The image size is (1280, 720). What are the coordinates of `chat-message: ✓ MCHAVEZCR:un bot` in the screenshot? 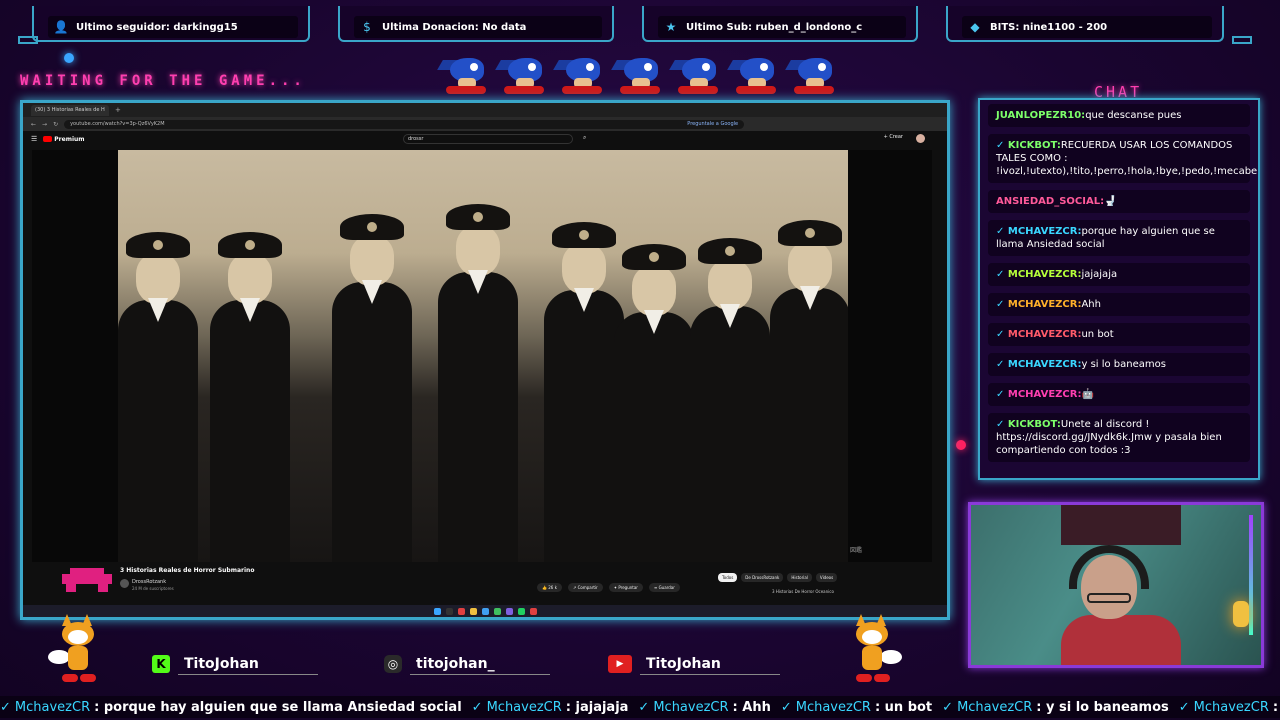 It's located at (1119, 334).